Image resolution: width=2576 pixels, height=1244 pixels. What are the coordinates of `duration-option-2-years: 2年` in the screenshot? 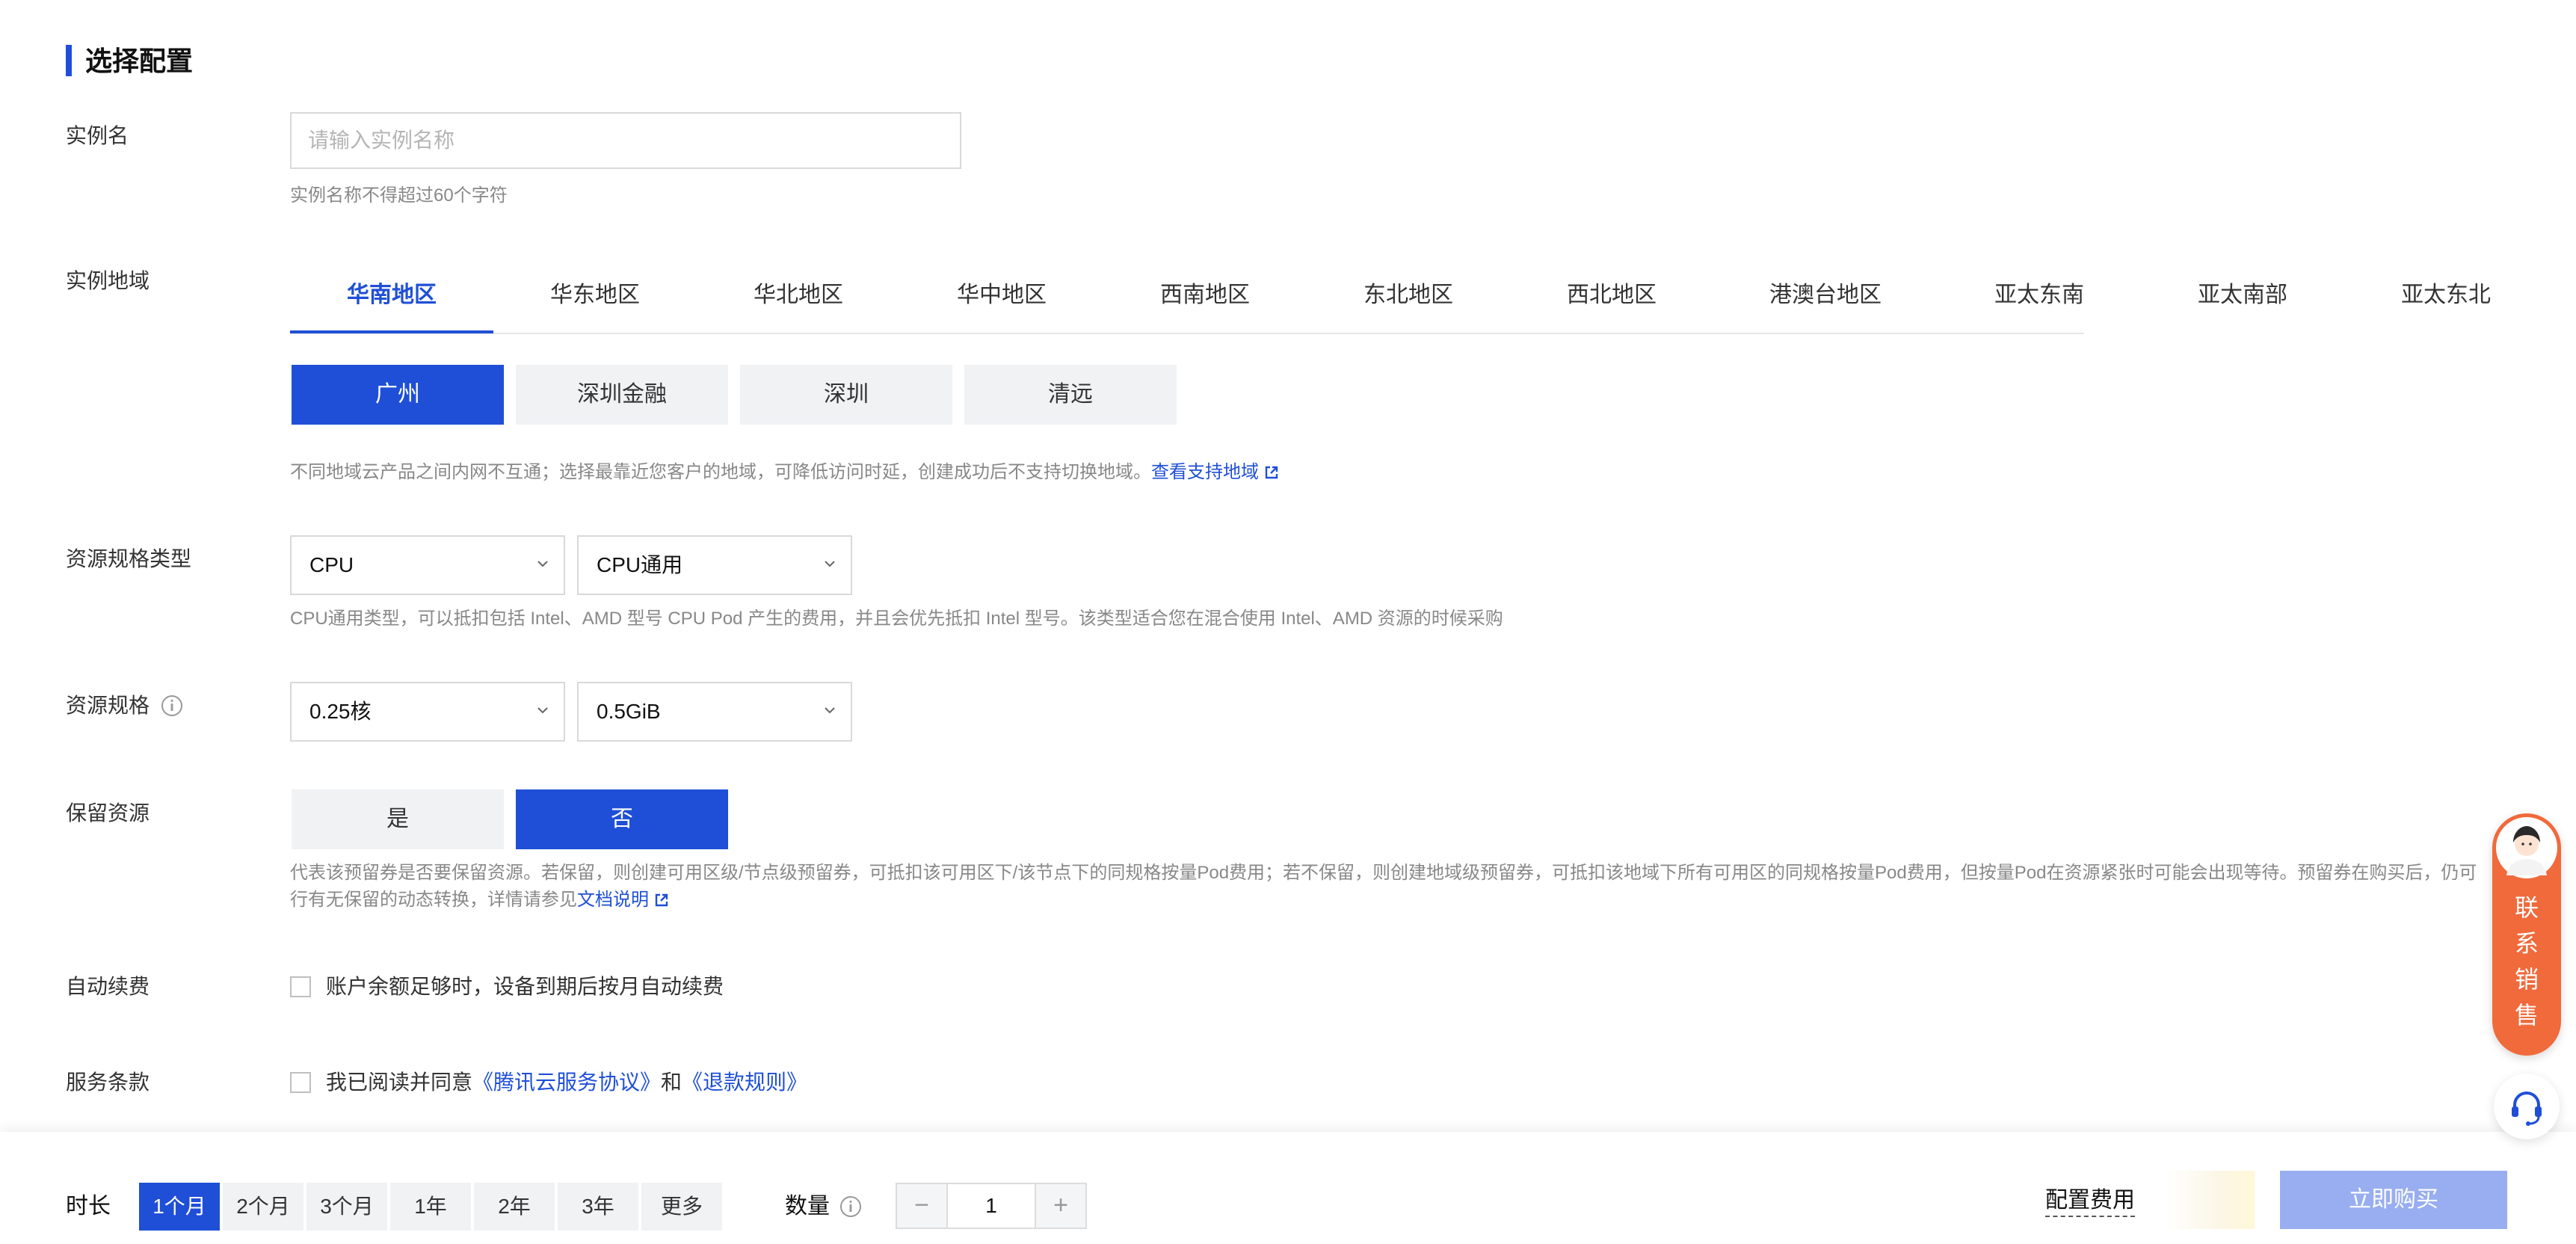 It's located at (514, 1207).